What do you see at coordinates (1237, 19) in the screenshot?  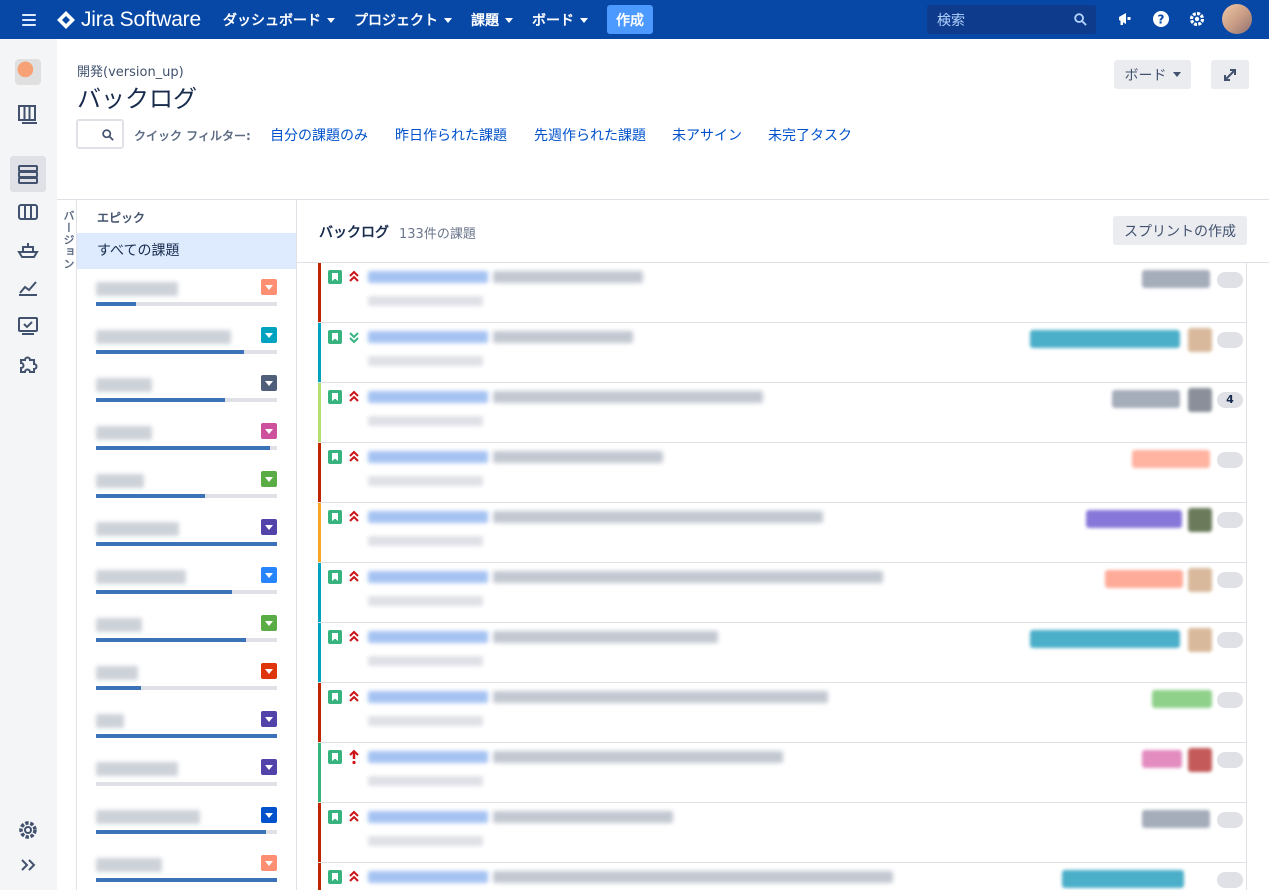 I see `user-avatar` at bounding box center [1237, 19].